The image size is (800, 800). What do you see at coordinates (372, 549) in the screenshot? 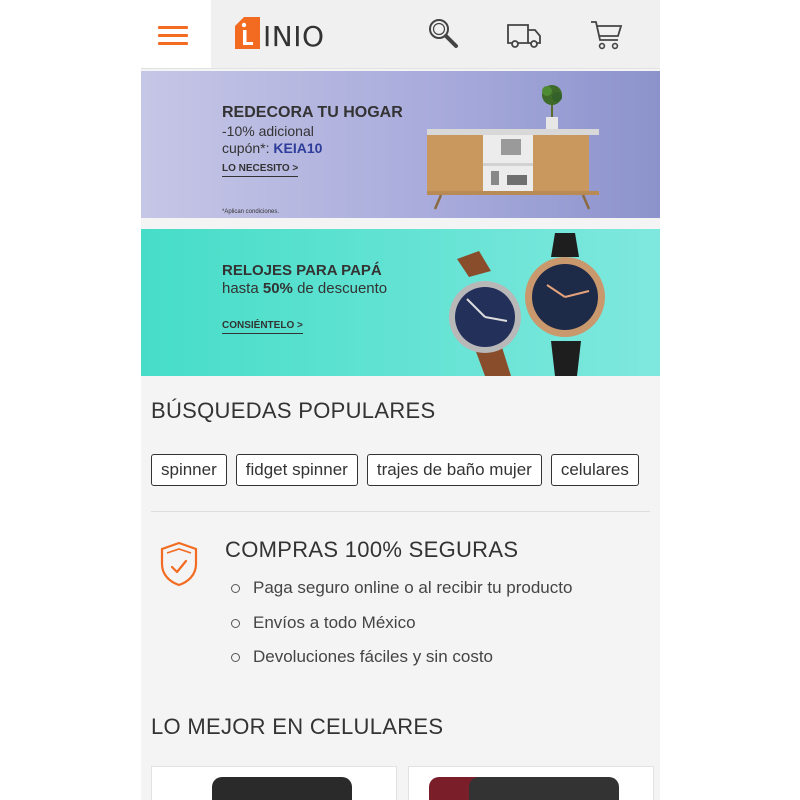
I see `secure-purchases-title: COMPRAS 100% SEGURAS` at bounding box center [372, 549].